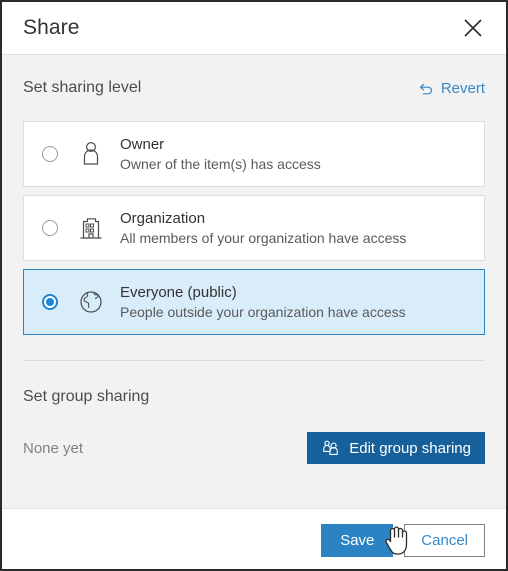  I want to click on option-description: Owner of the item(s) has access, so click(220, 163).